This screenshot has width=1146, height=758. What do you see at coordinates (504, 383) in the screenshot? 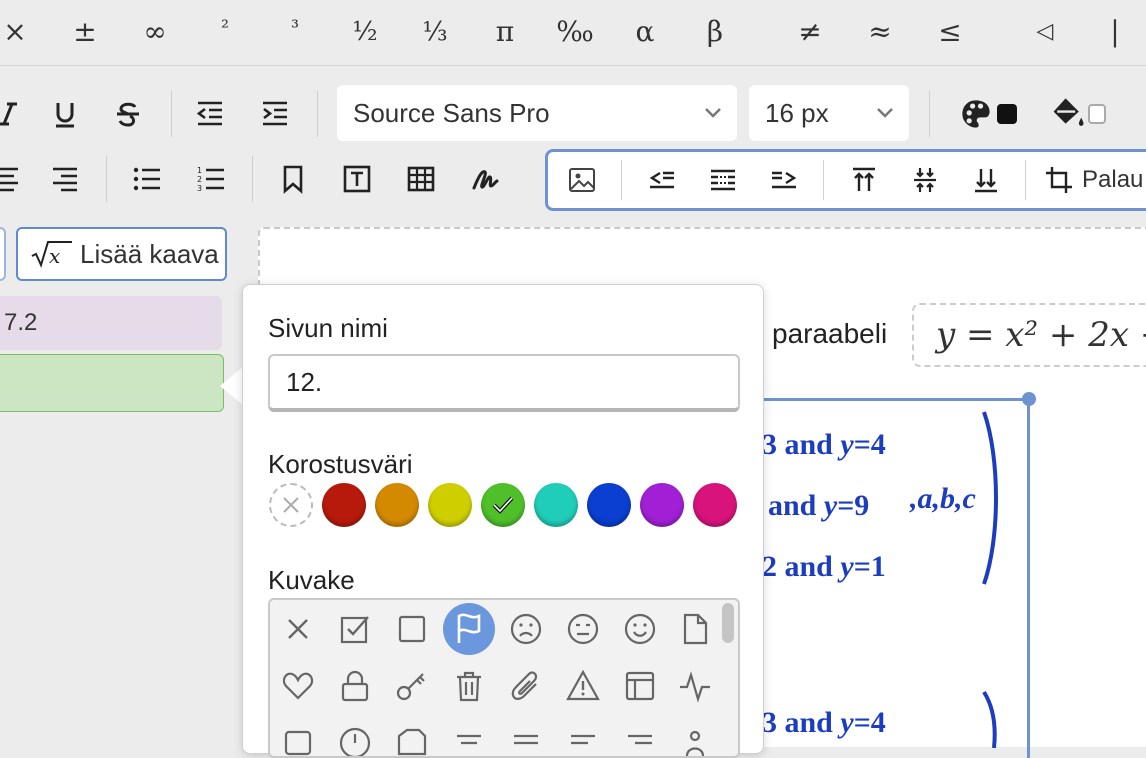
I see `page-name-input` at bounding box center [504, 383].